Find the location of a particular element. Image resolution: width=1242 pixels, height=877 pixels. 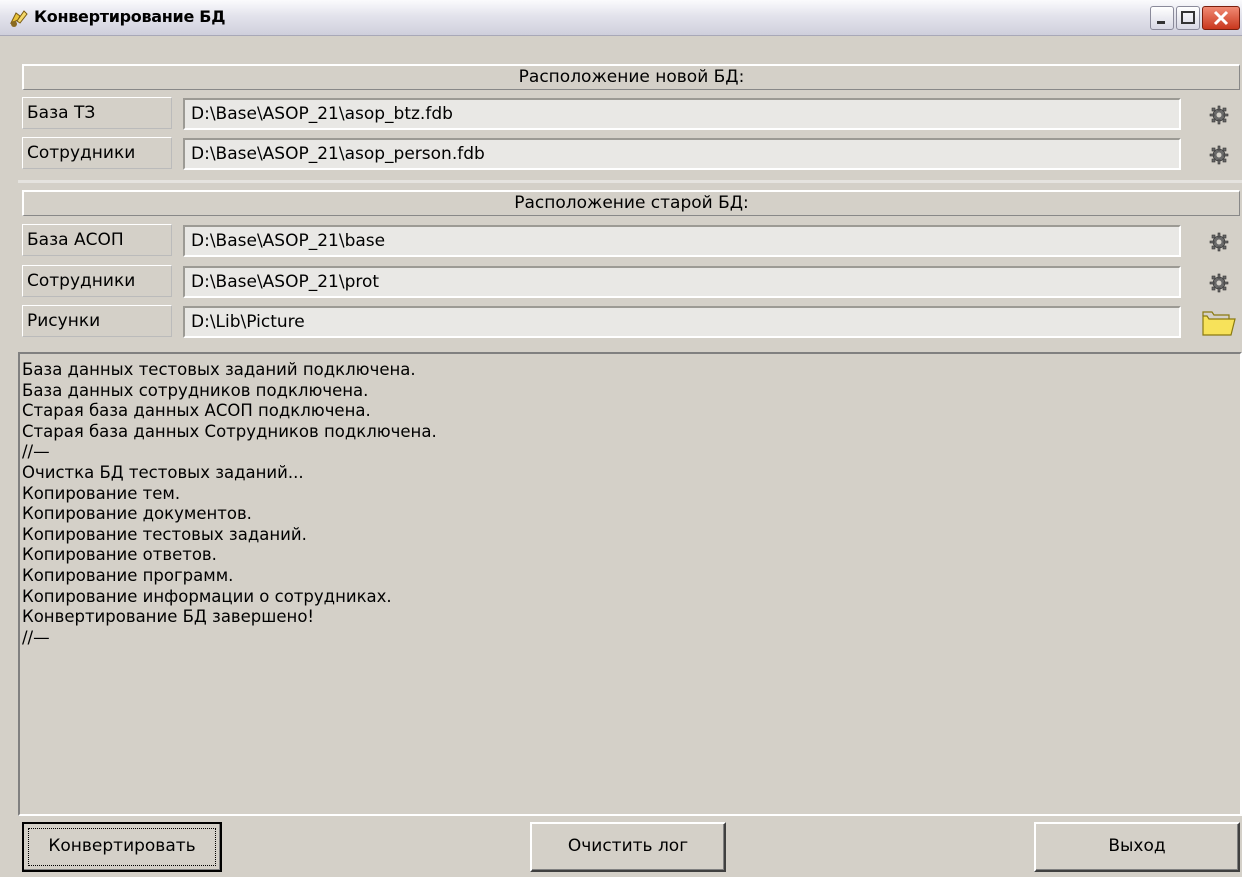

app-icon is located at coordinates (18, 18).